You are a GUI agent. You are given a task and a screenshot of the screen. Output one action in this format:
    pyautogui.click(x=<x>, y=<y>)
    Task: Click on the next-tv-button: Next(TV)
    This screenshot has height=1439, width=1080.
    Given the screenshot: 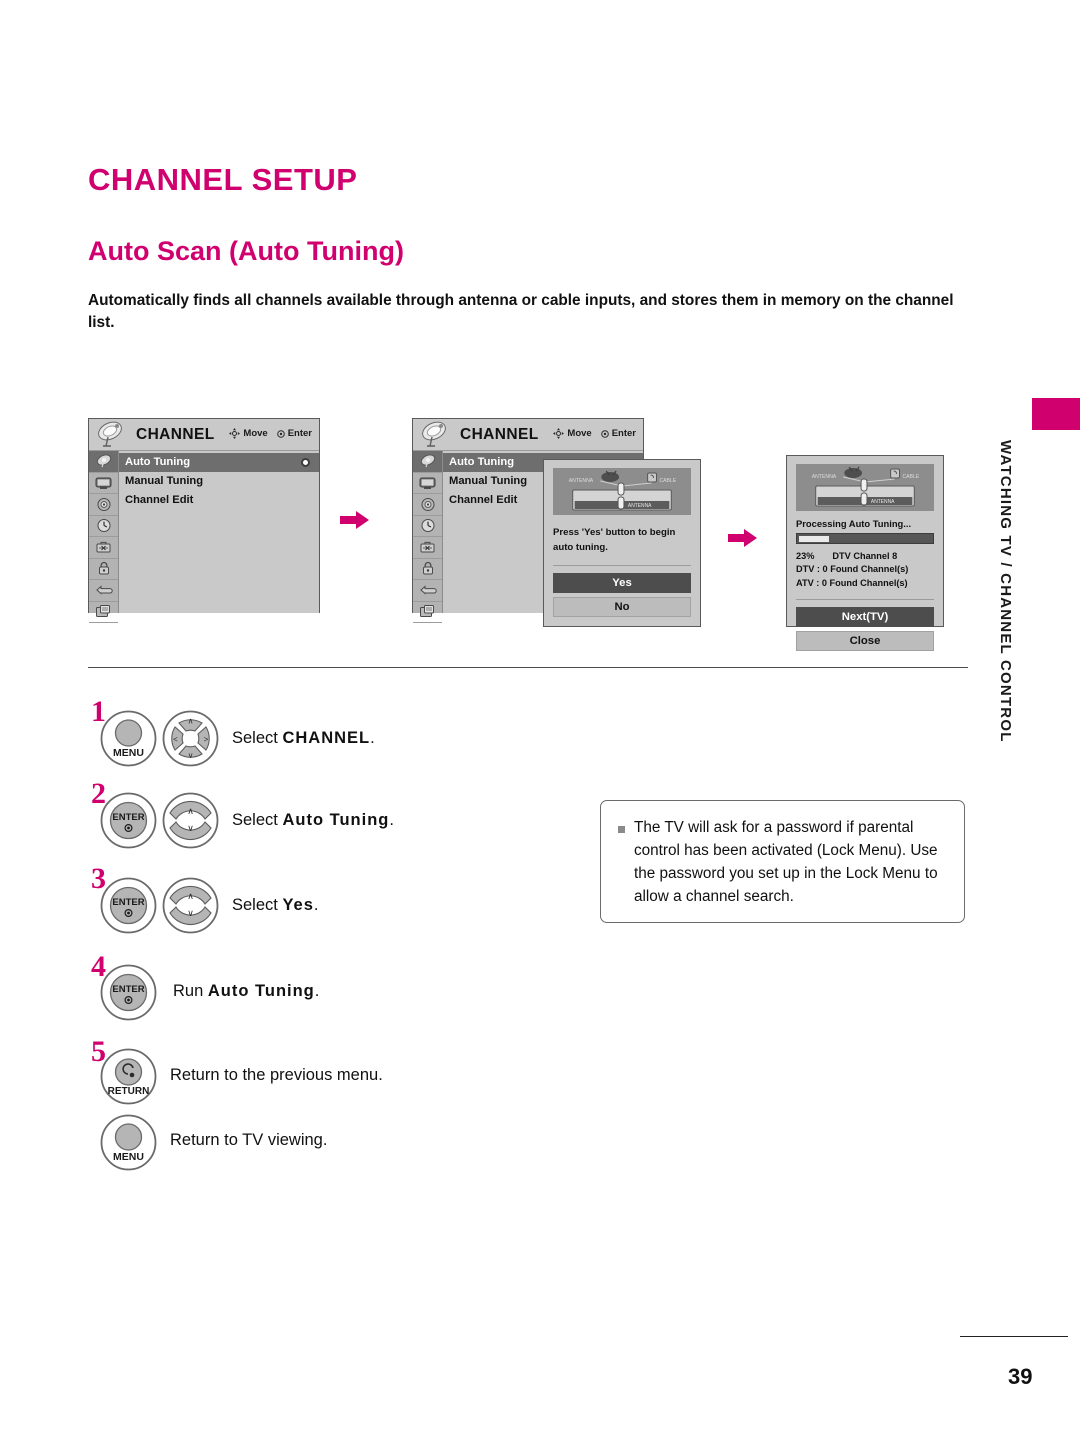 What is the action you would take?
    pyautogui.click(x=865, y=617)
    